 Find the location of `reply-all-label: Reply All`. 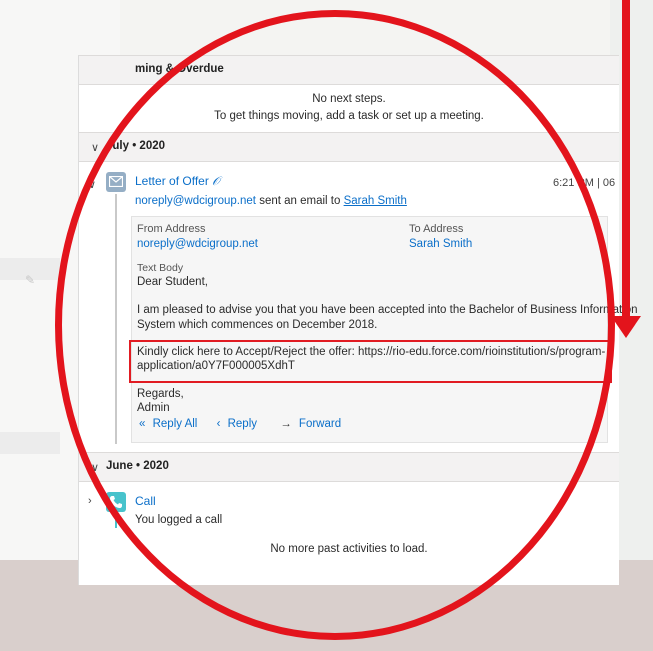

reply-all-label: Reply All is located at coordinates (175, 424).